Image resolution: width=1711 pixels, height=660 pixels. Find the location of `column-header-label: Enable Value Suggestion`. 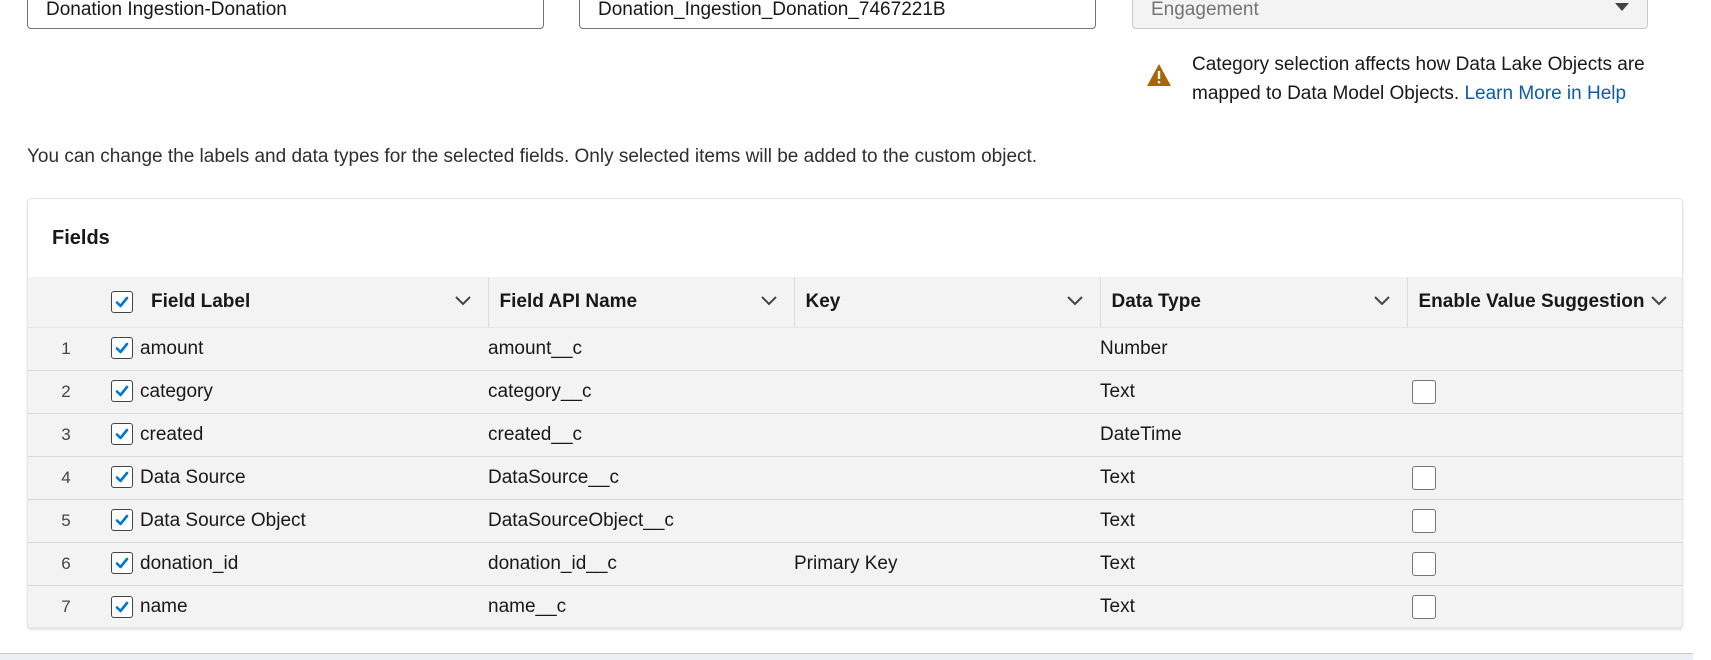

column-header-label: Enable Value Suggestion is located at coordinates (1531, 301).